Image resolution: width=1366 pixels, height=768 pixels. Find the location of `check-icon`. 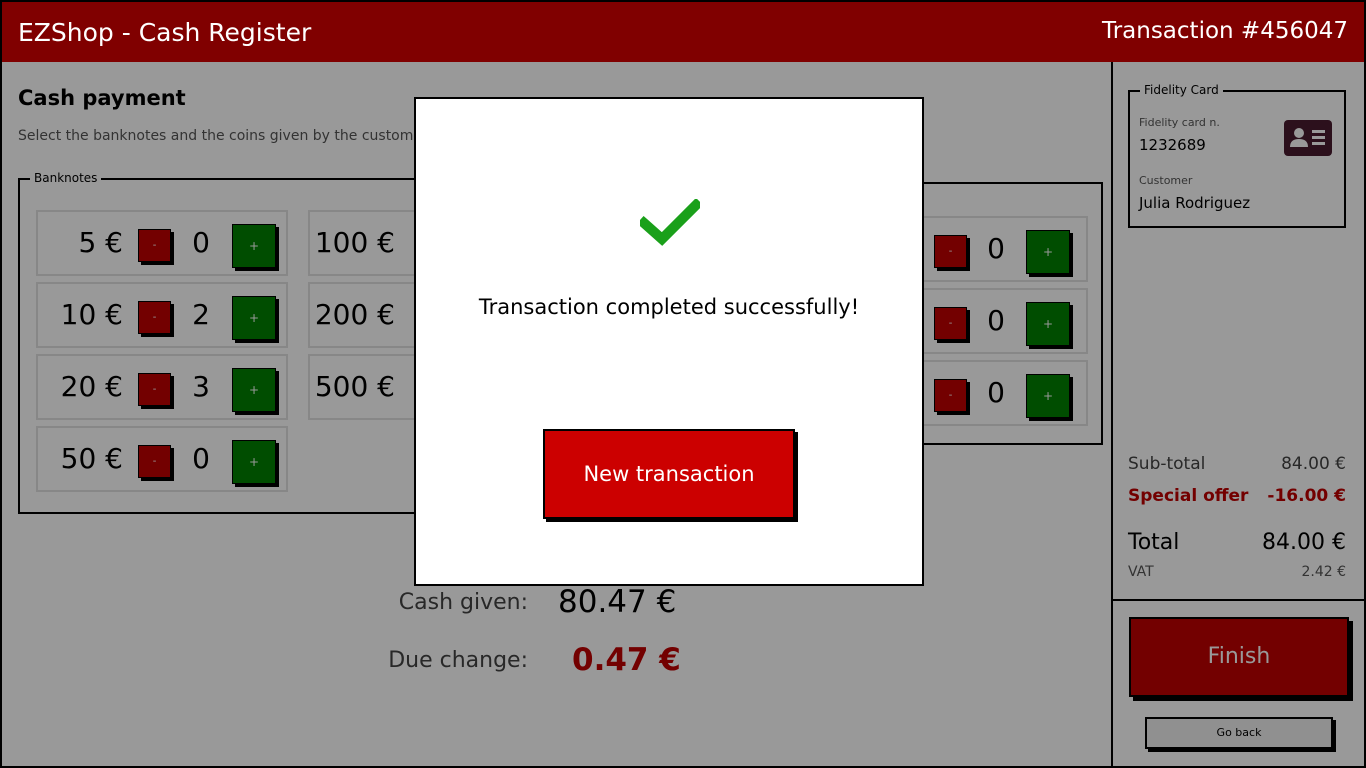

check-icon is located at coordinates (670, 222).